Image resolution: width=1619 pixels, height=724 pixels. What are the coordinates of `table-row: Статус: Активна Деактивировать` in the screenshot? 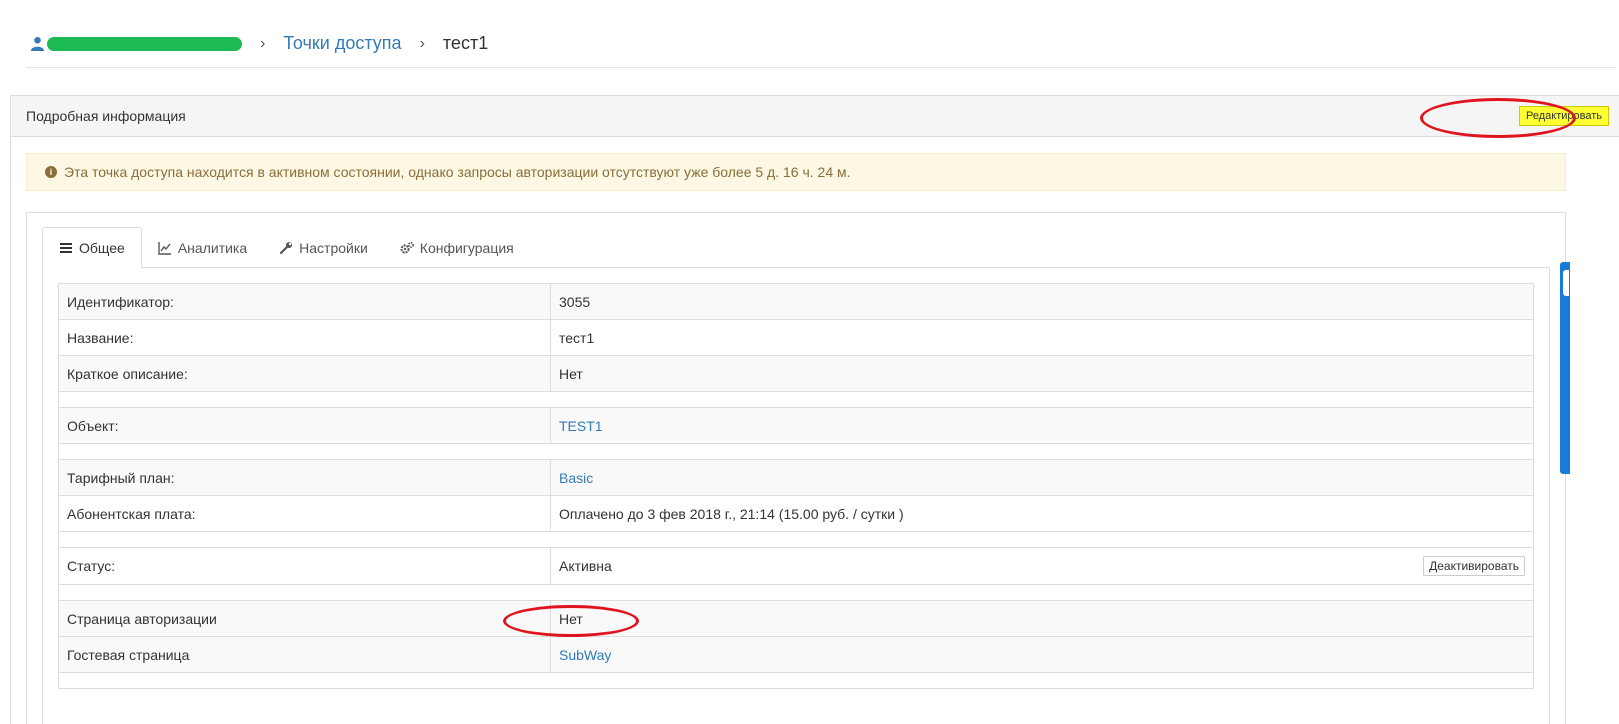 It's located at (796, 566).